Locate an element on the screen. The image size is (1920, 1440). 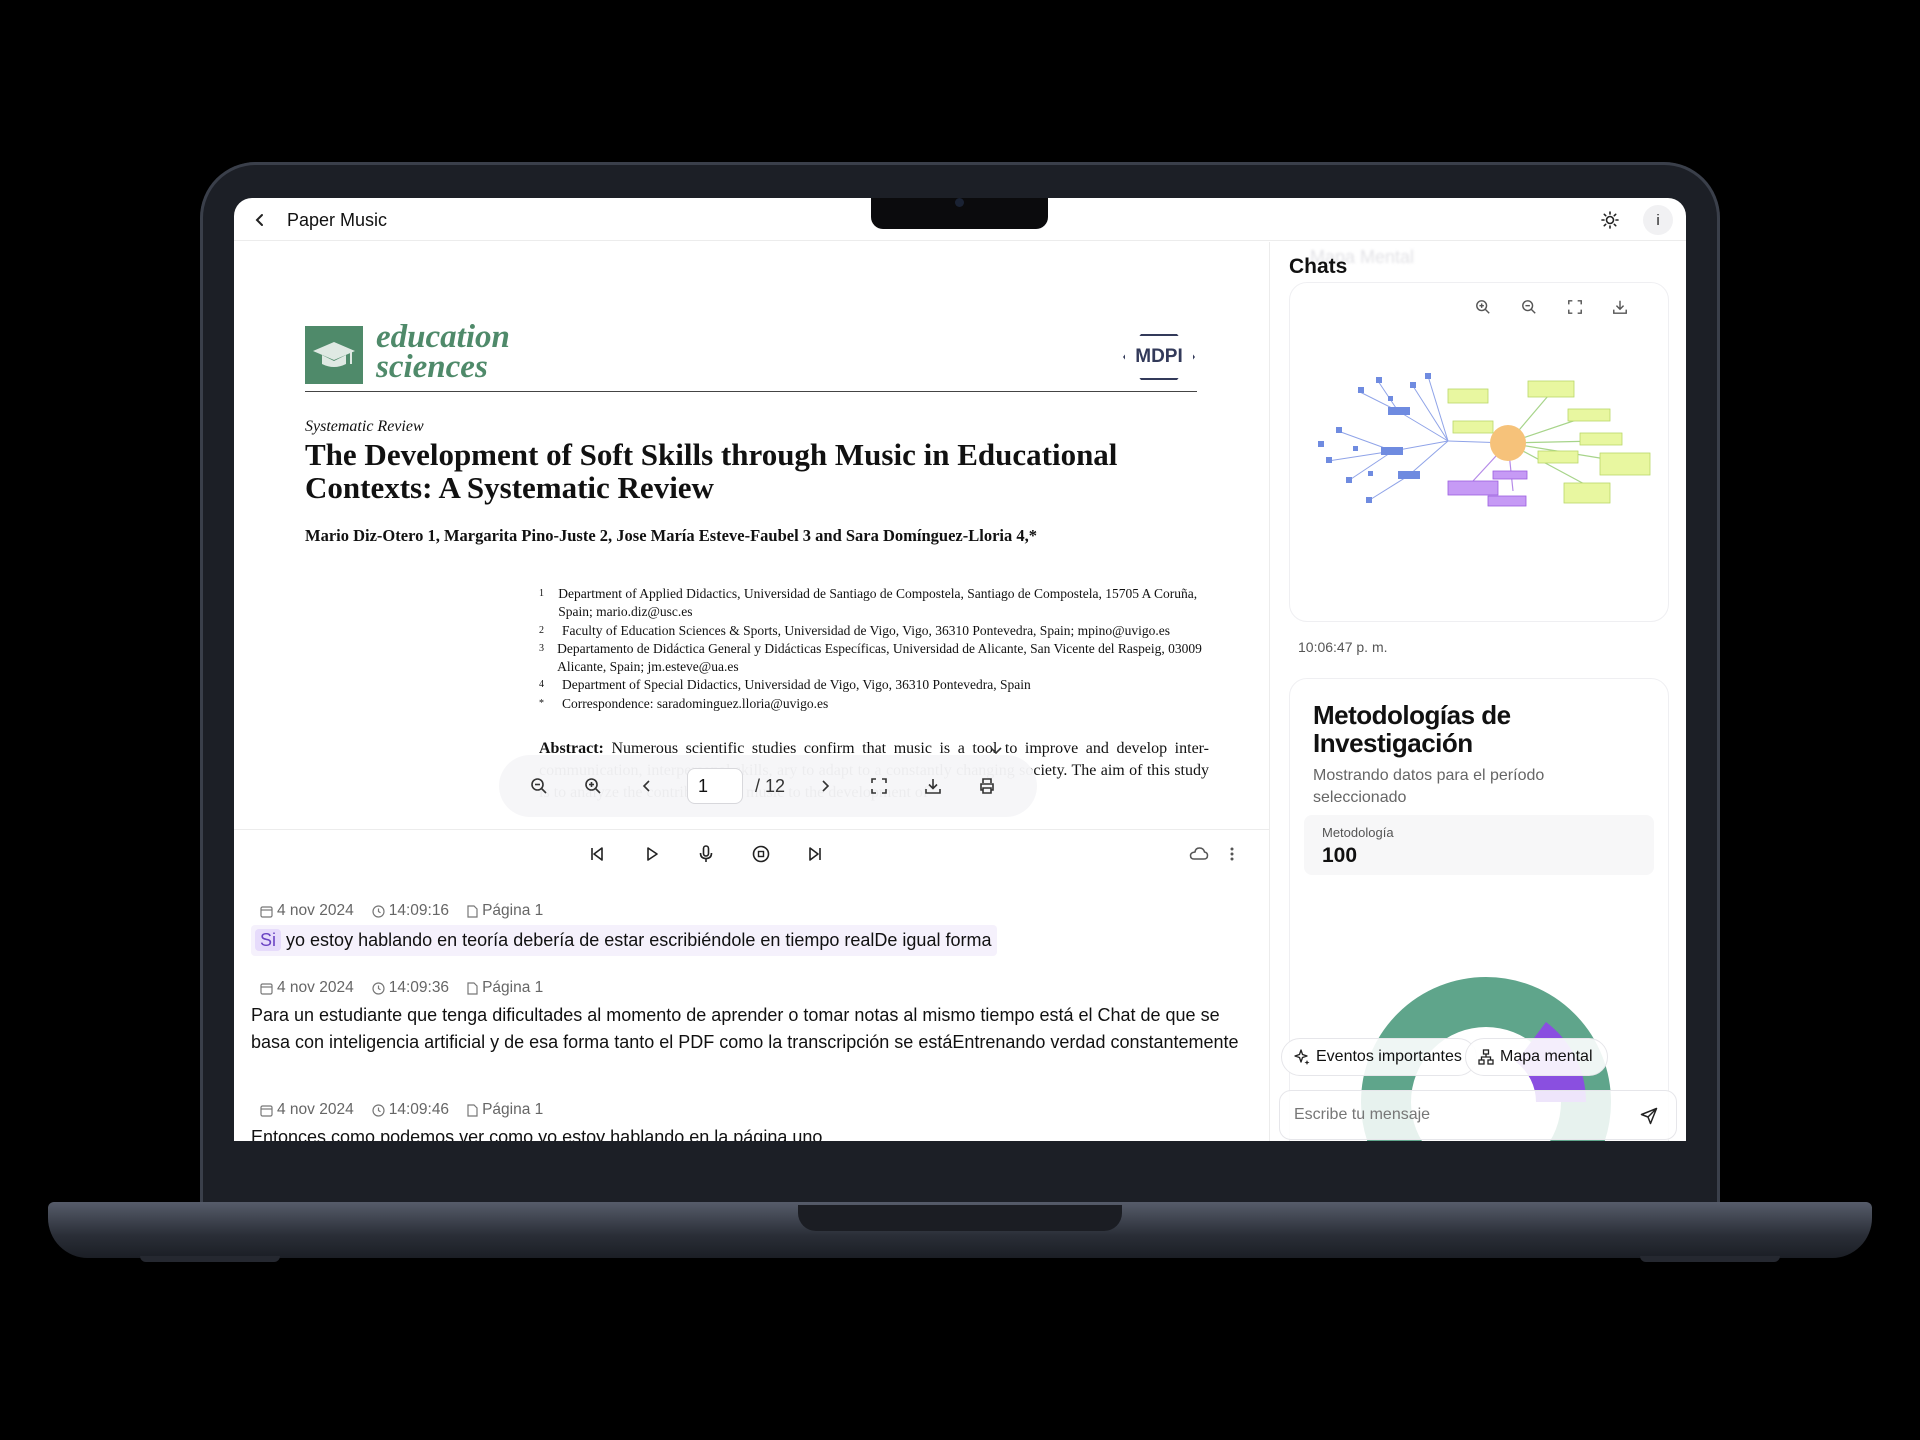
graduation-cap-icon is located at coordinates (334, 355).